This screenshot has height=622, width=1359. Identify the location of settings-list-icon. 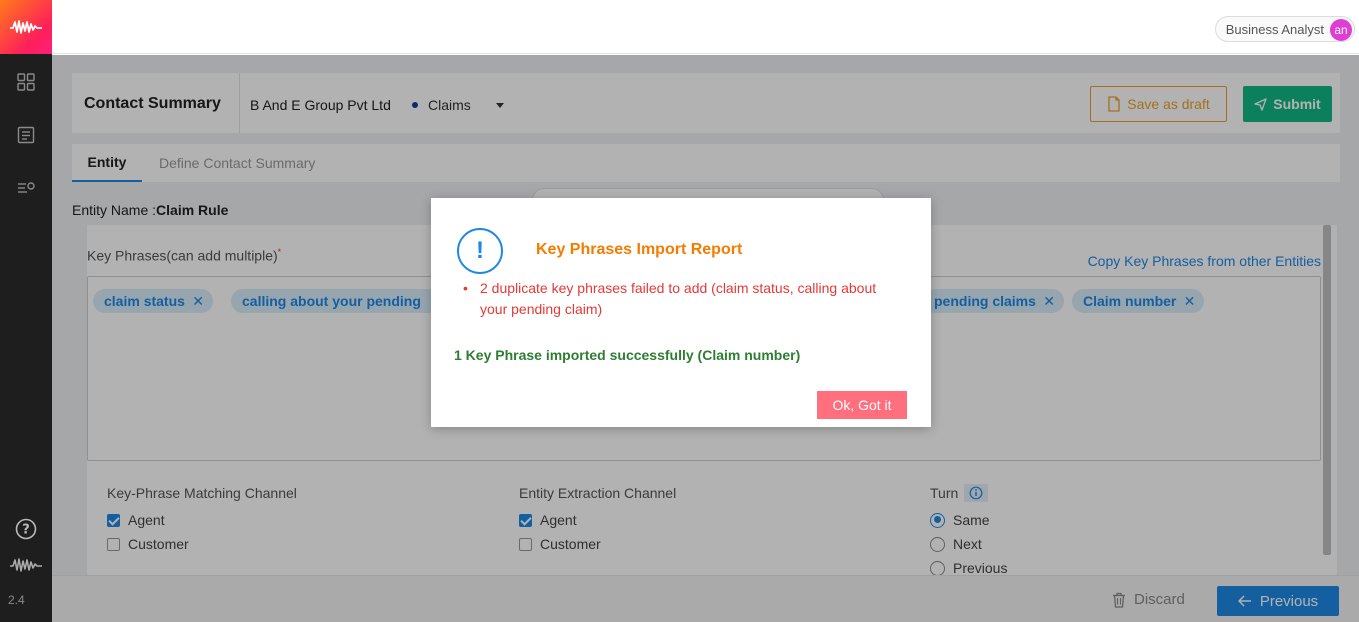
(26, 188).